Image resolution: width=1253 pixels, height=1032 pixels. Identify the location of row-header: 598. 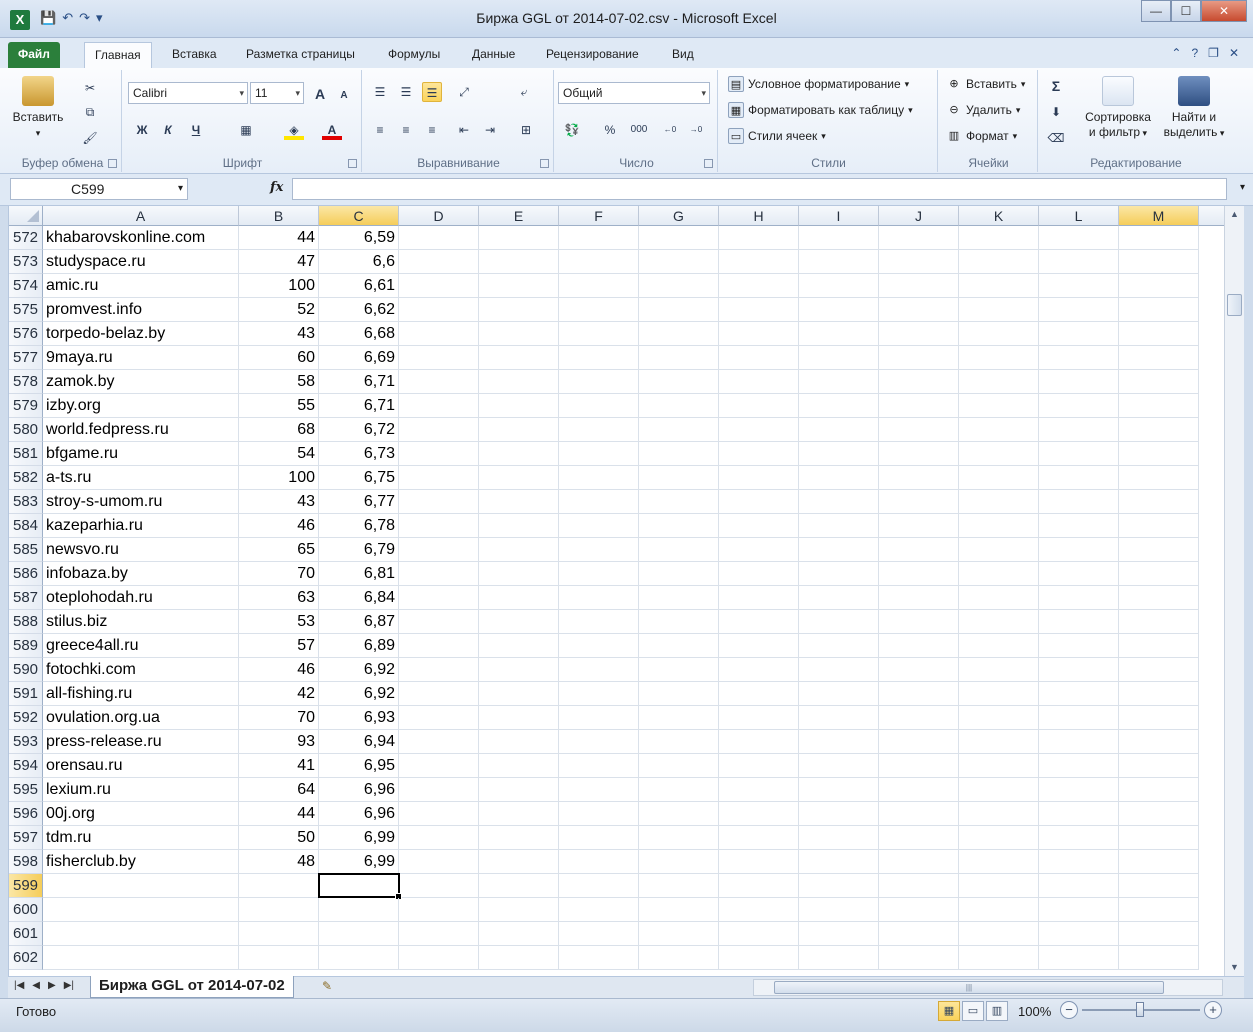
(26, 862).